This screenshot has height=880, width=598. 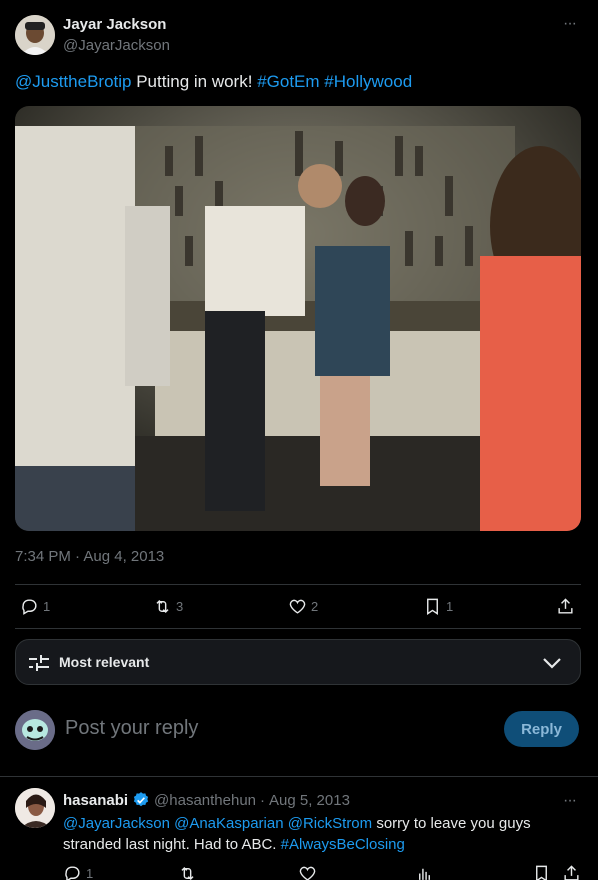 What do you see at coordinates (288, 81) in the screenshot?
I see `hashtag-link: #GotEm` at bounding box center [288, 81].